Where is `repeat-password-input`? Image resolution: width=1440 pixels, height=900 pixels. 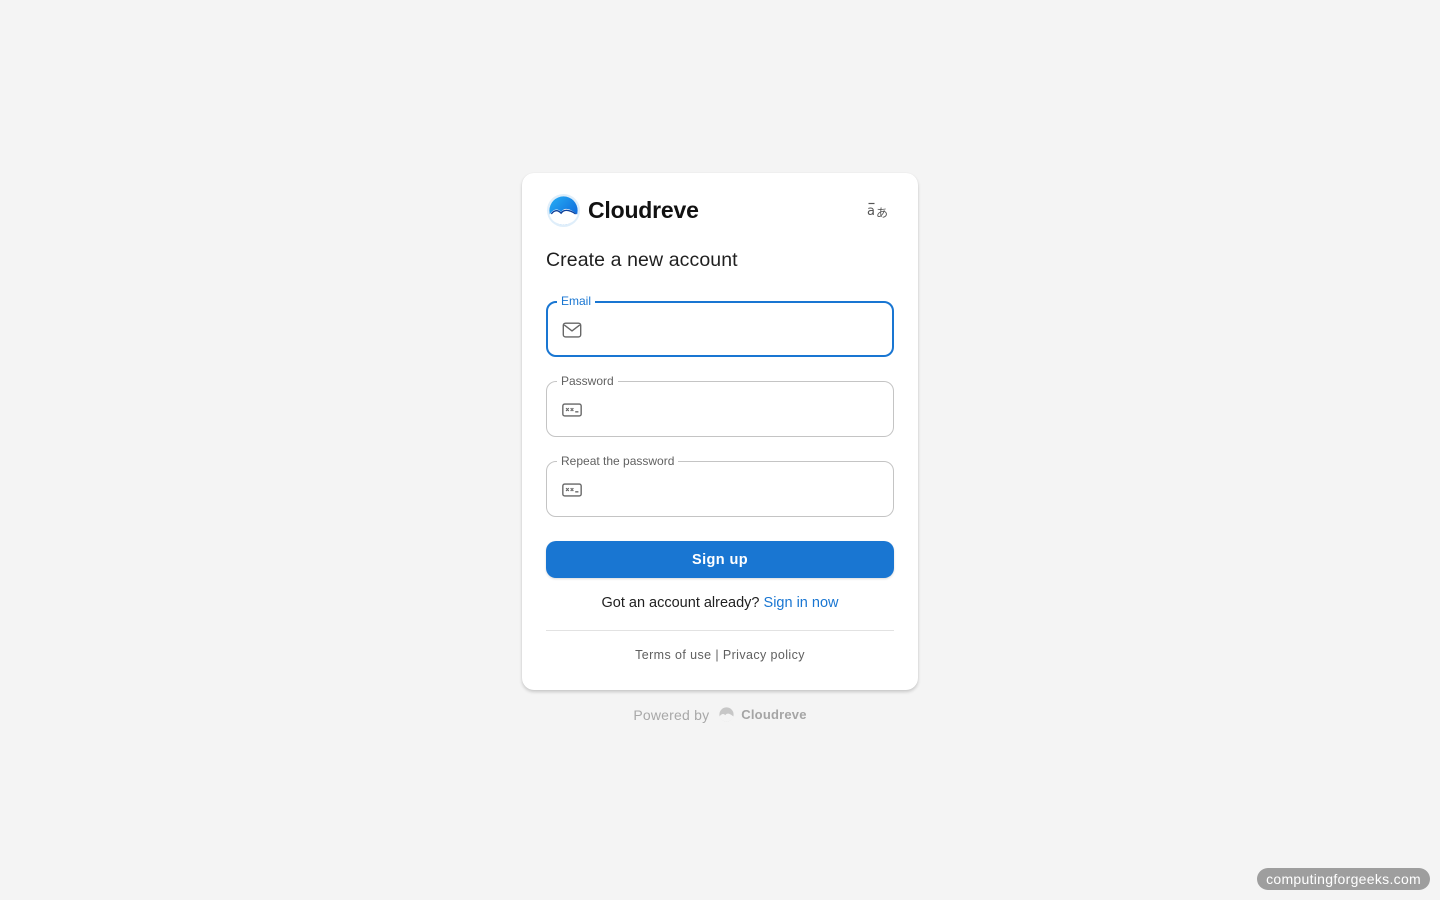
repeat-password-input is located at coordinates (740, 489).